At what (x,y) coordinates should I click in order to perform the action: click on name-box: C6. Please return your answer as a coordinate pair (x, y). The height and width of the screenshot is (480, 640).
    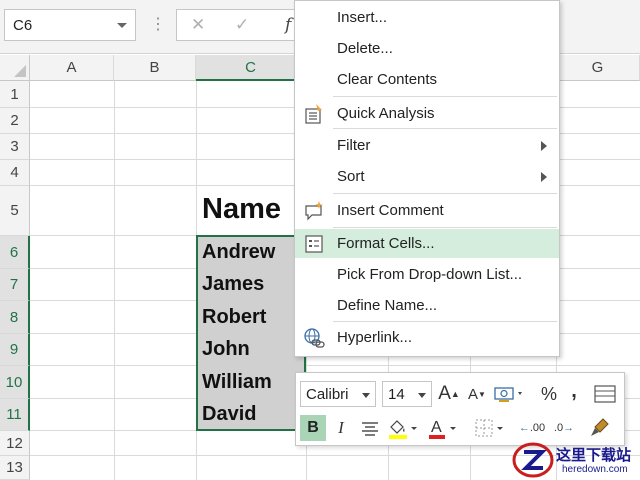
    Looking at the image, I should click on (70, 25).